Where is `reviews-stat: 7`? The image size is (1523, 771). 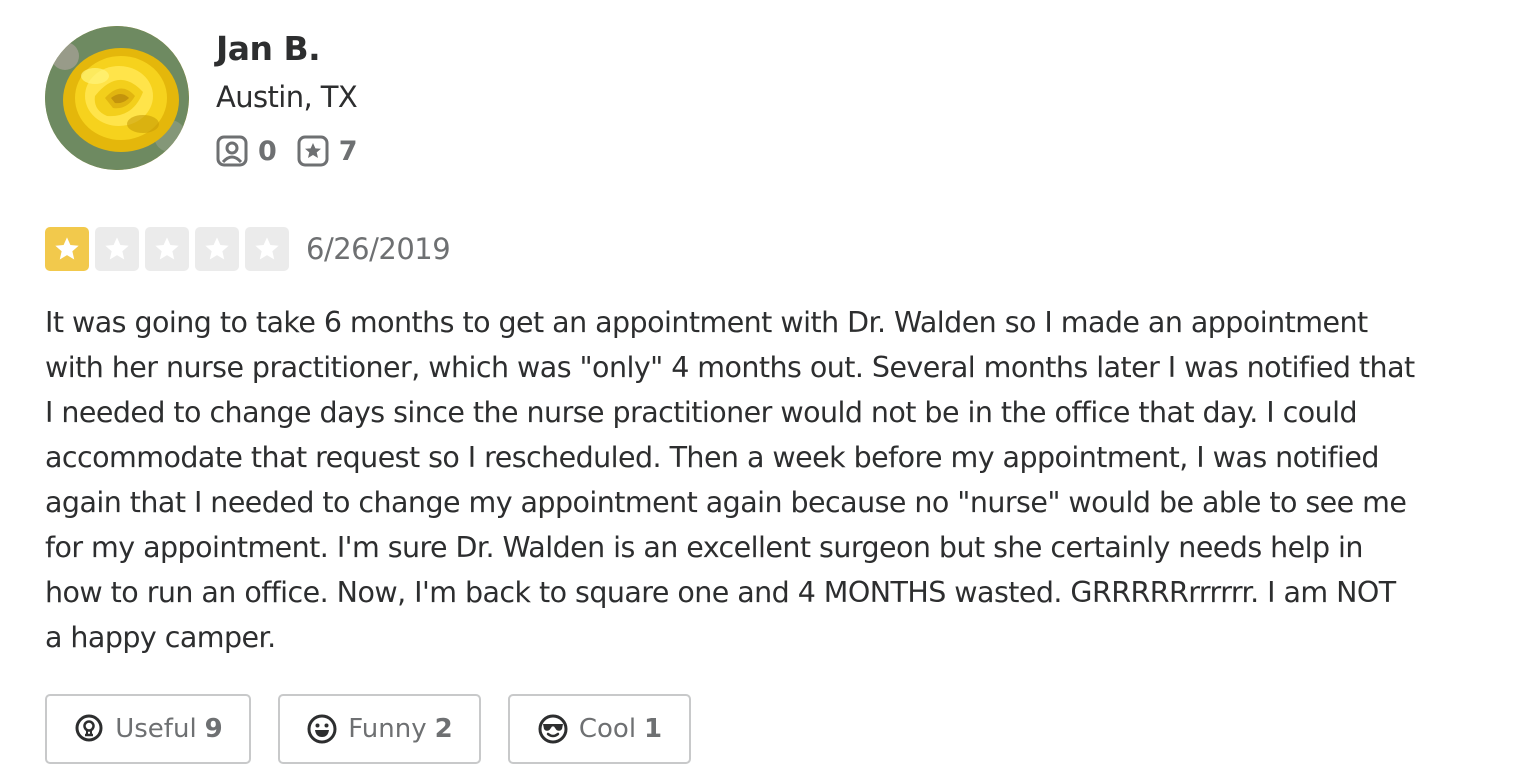 reviews-stat: 7 is located at coordinates (327, 151).